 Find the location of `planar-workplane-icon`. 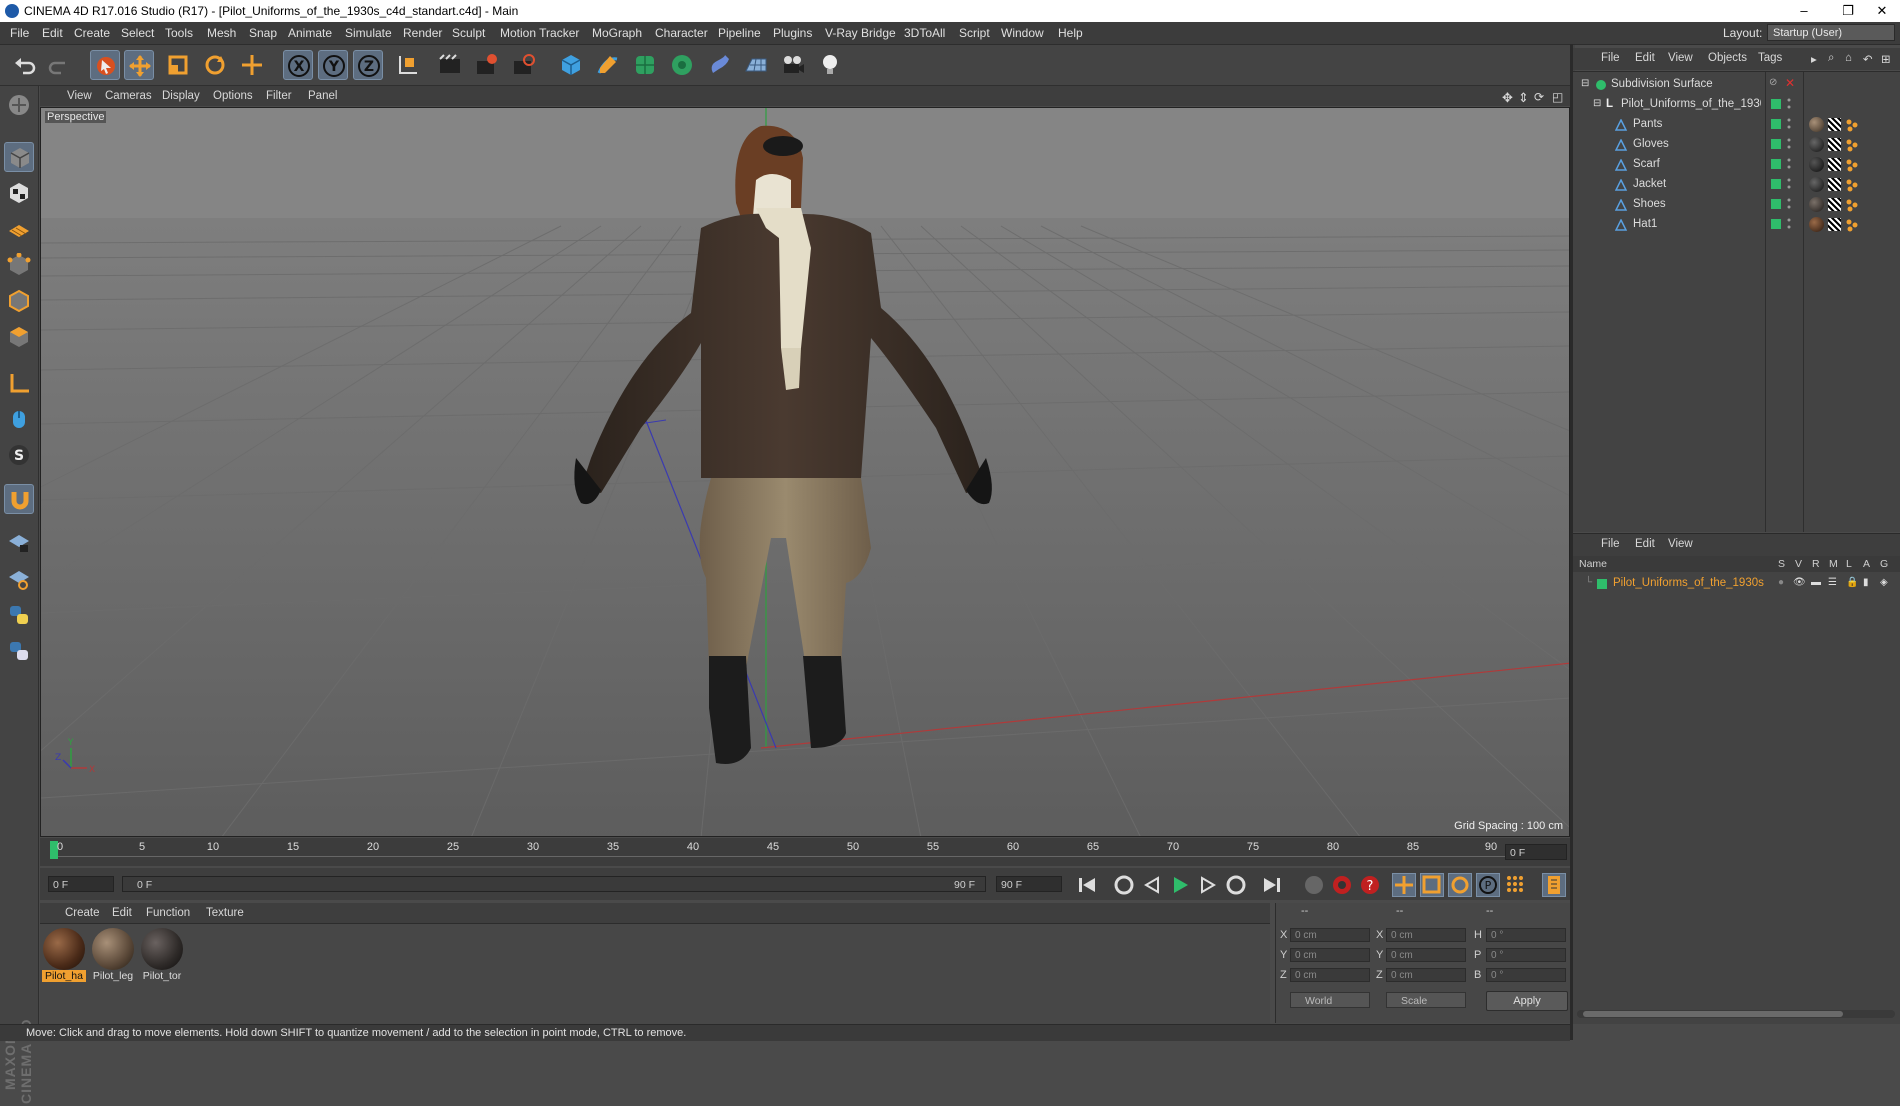

planar-workplane-icon is located at coordinates (19, 579).